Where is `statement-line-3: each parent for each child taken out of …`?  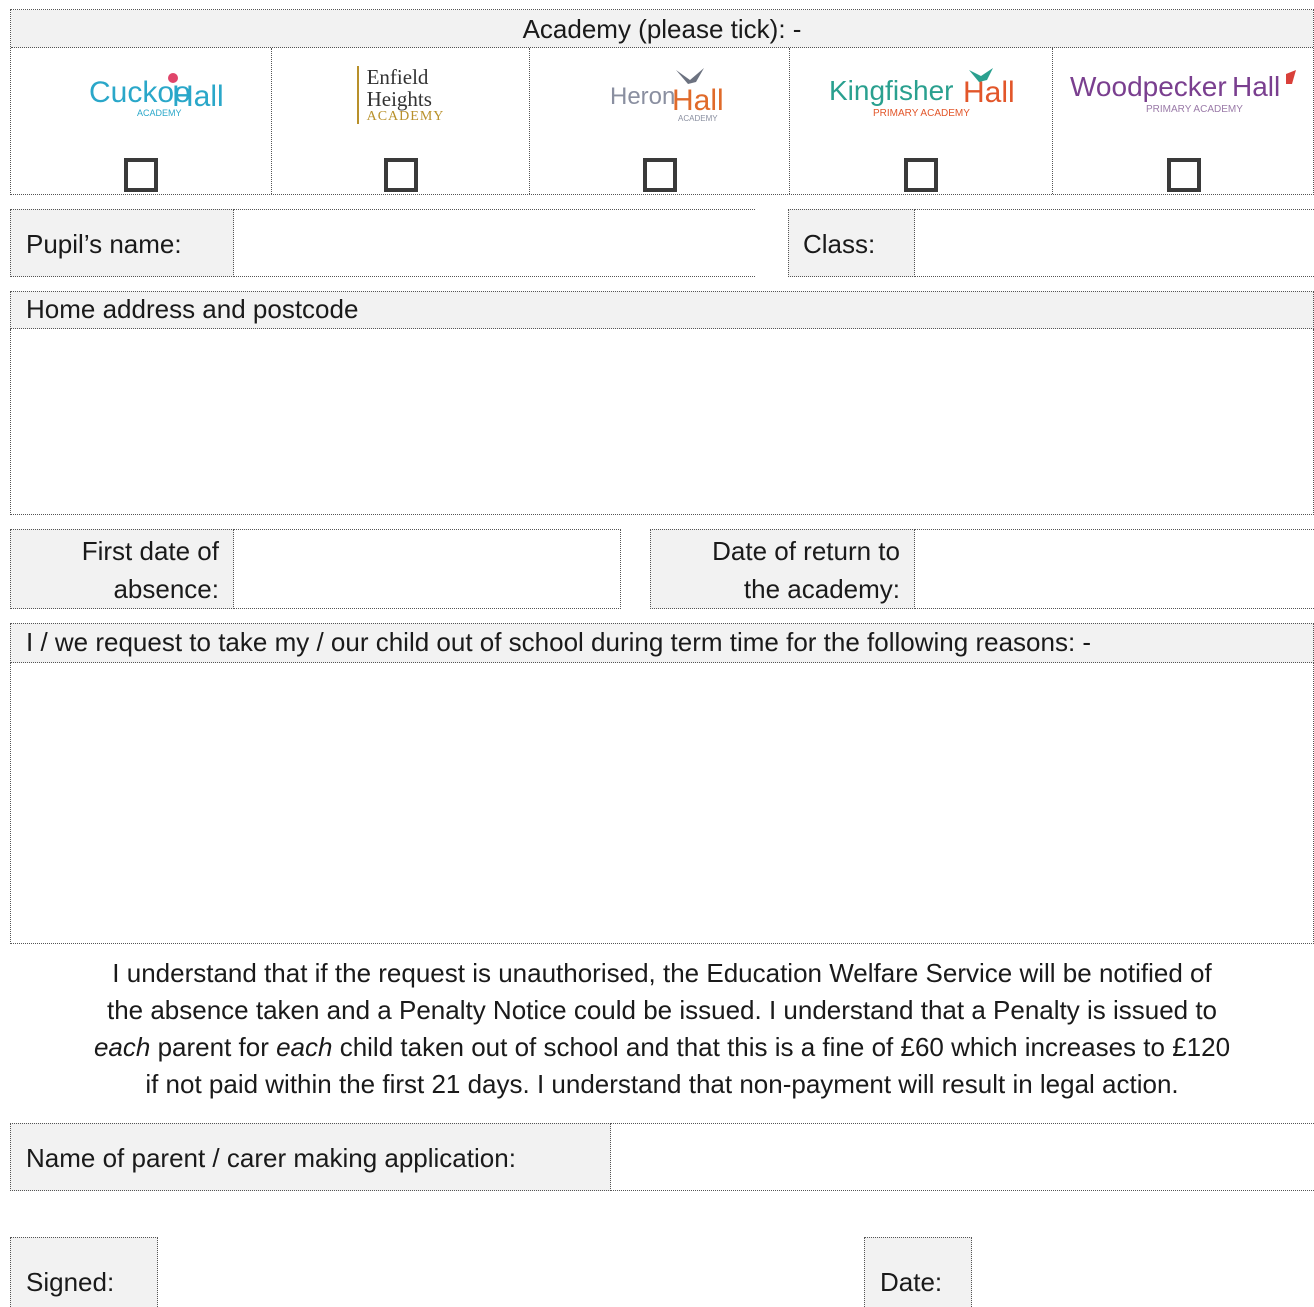
statement-line-3: each parent for each child taken out of … is located at coordinates (662, 1047).